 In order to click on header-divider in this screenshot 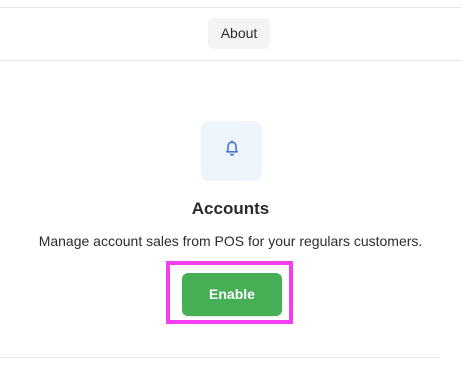, I will do `click(230, 60)`.